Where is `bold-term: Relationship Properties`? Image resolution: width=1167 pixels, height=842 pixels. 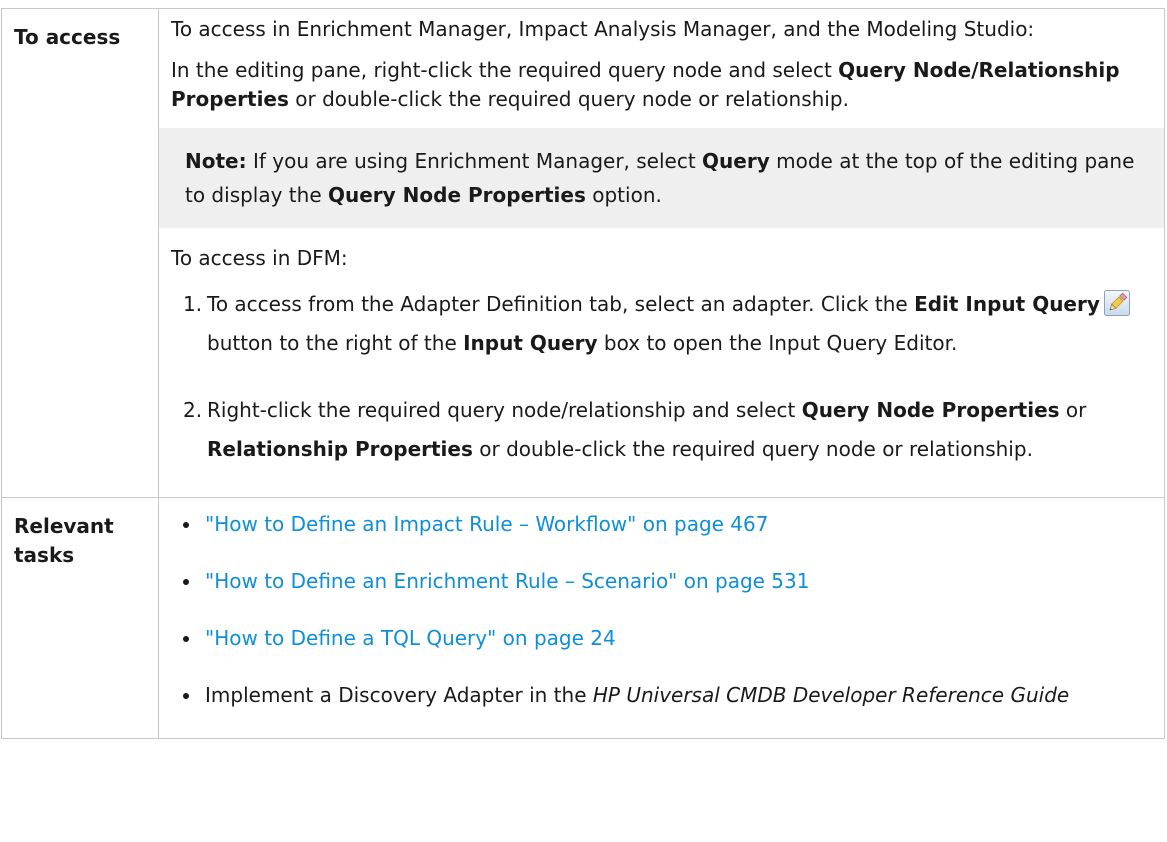 bold-term: Relationship Properties is located at coordinates (340, 449).